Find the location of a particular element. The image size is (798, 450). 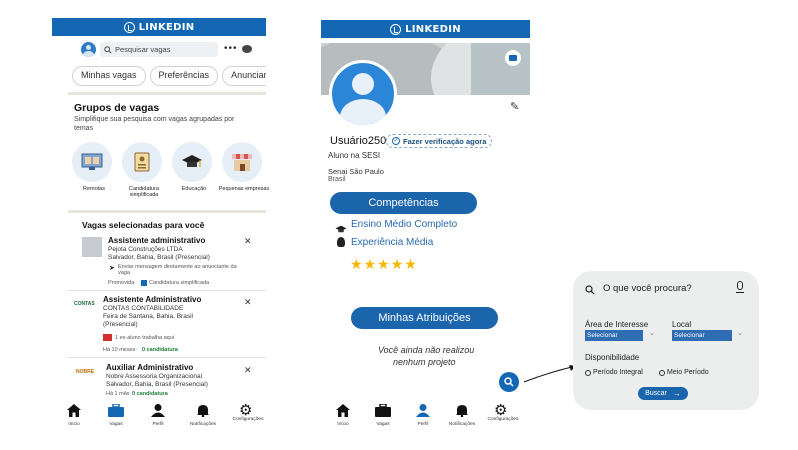

job-company: CONTAS CONTABILIDADE is located at coordinates (143, 308).